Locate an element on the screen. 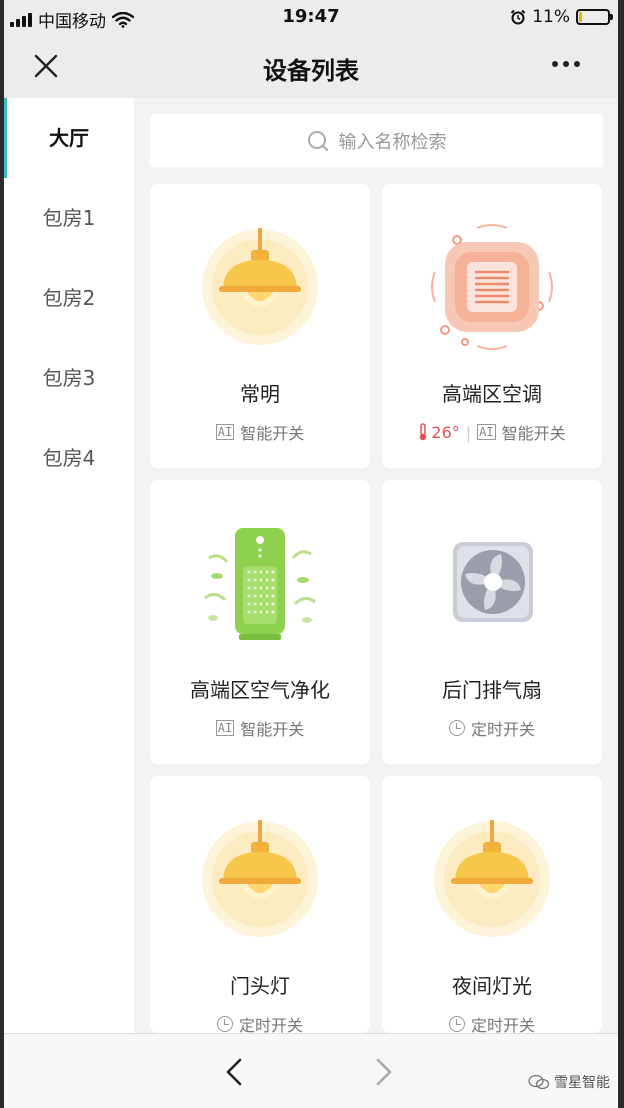 This screenshot has width=624, height=1108. search-icon is located at coordinates (317, 140).